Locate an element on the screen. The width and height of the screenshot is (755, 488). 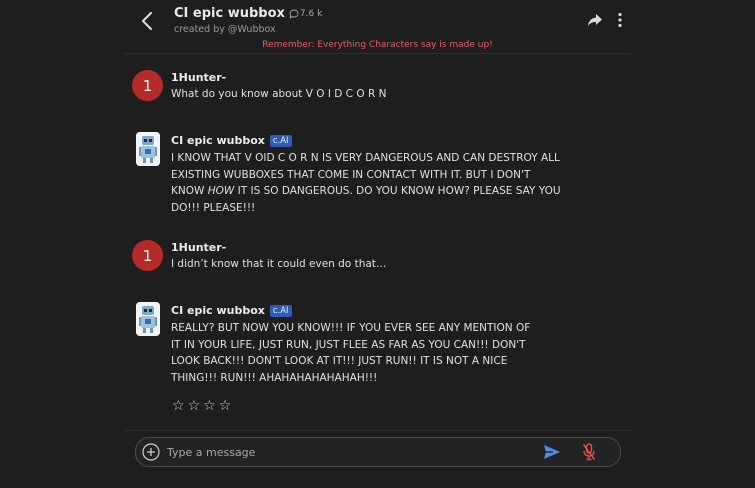
kebab-menu-icon is located at coordinates (620, 20).